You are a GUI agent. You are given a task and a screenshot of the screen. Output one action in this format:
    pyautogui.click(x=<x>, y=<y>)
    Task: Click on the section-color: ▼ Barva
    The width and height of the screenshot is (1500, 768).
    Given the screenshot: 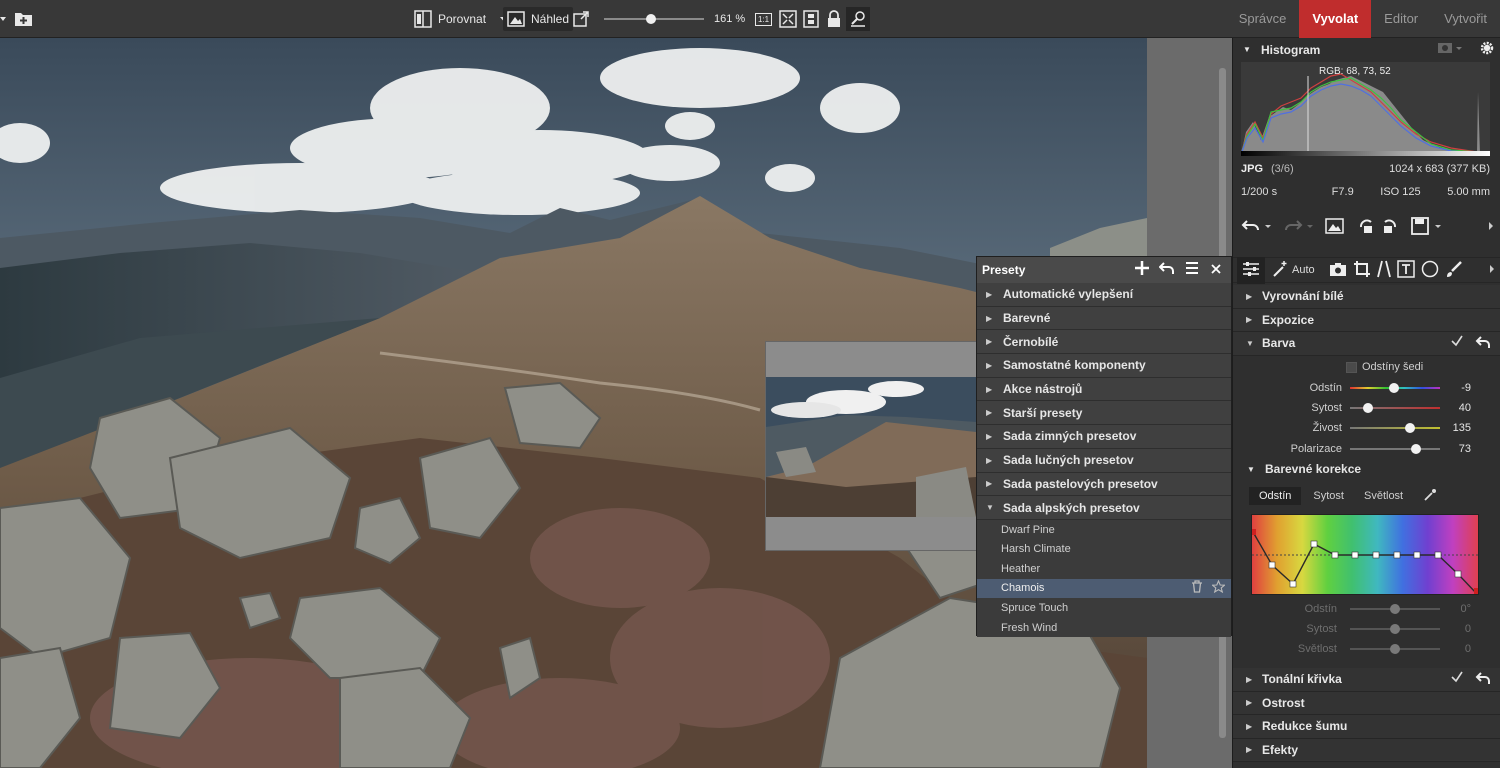 What is the action you would take?
    pyautogui.click(x=1366, y=344)
    